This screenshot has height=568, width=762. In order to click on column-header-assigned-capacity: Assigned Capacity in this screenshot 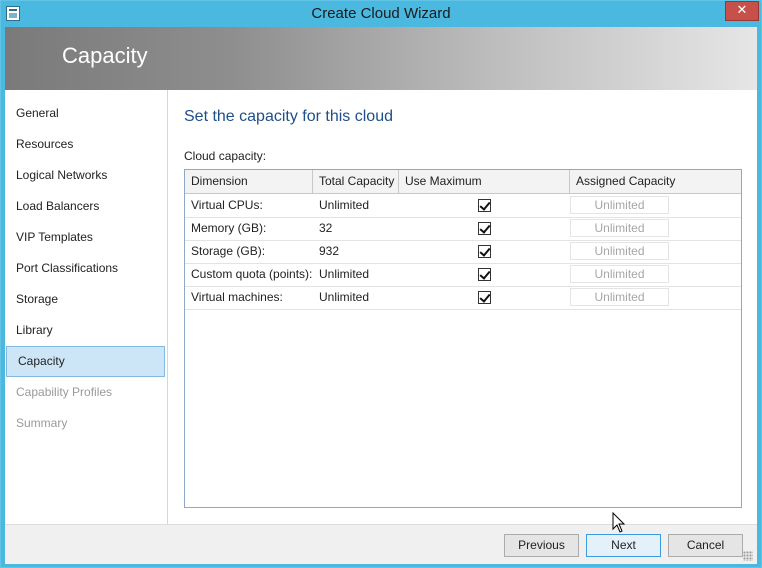, I will do `click(655, 181)`.